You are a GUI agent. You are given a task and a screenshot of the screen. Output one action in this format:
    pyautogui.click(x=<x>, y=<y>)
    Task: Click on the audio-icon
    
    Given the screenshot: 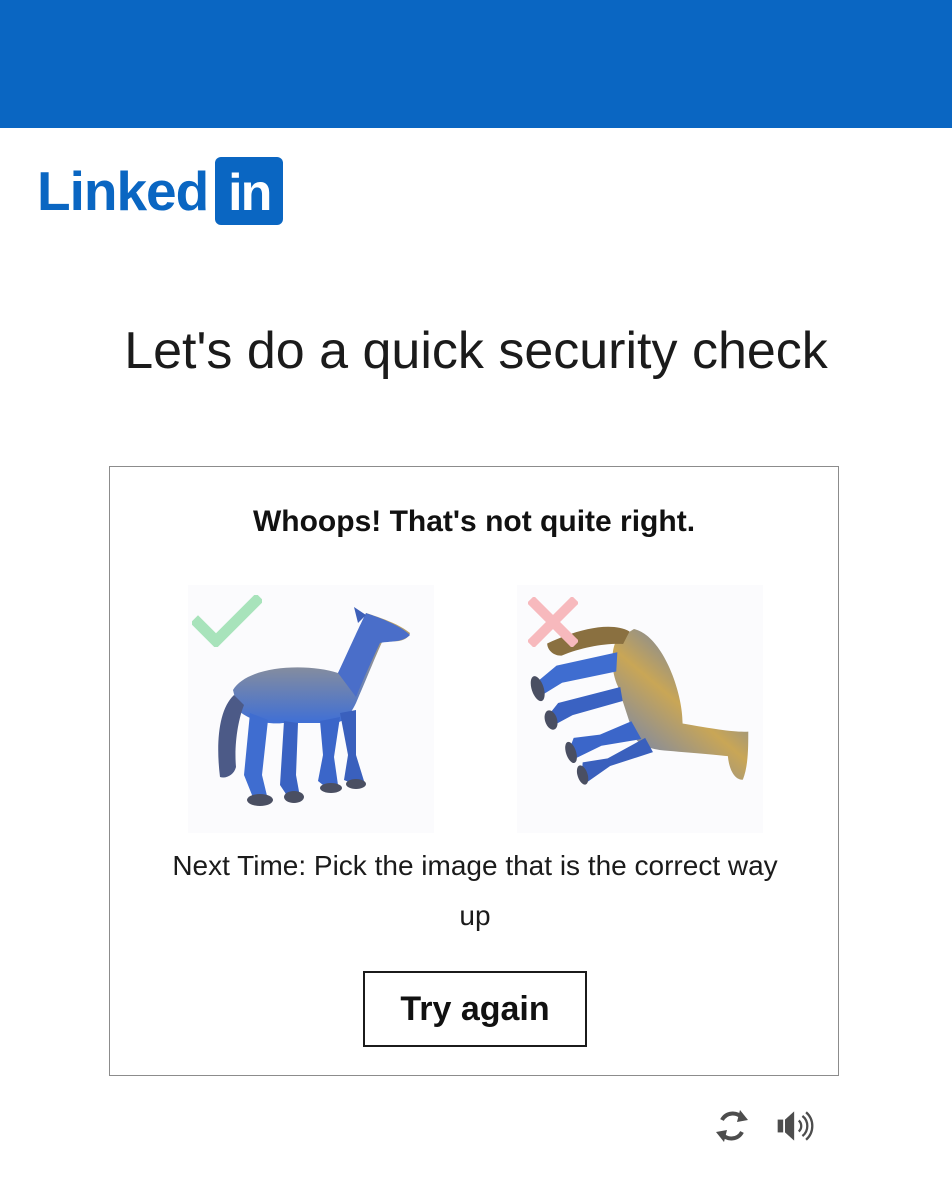 What is the action you would take?
    pyautogui.click(x=796, y=1126)
    